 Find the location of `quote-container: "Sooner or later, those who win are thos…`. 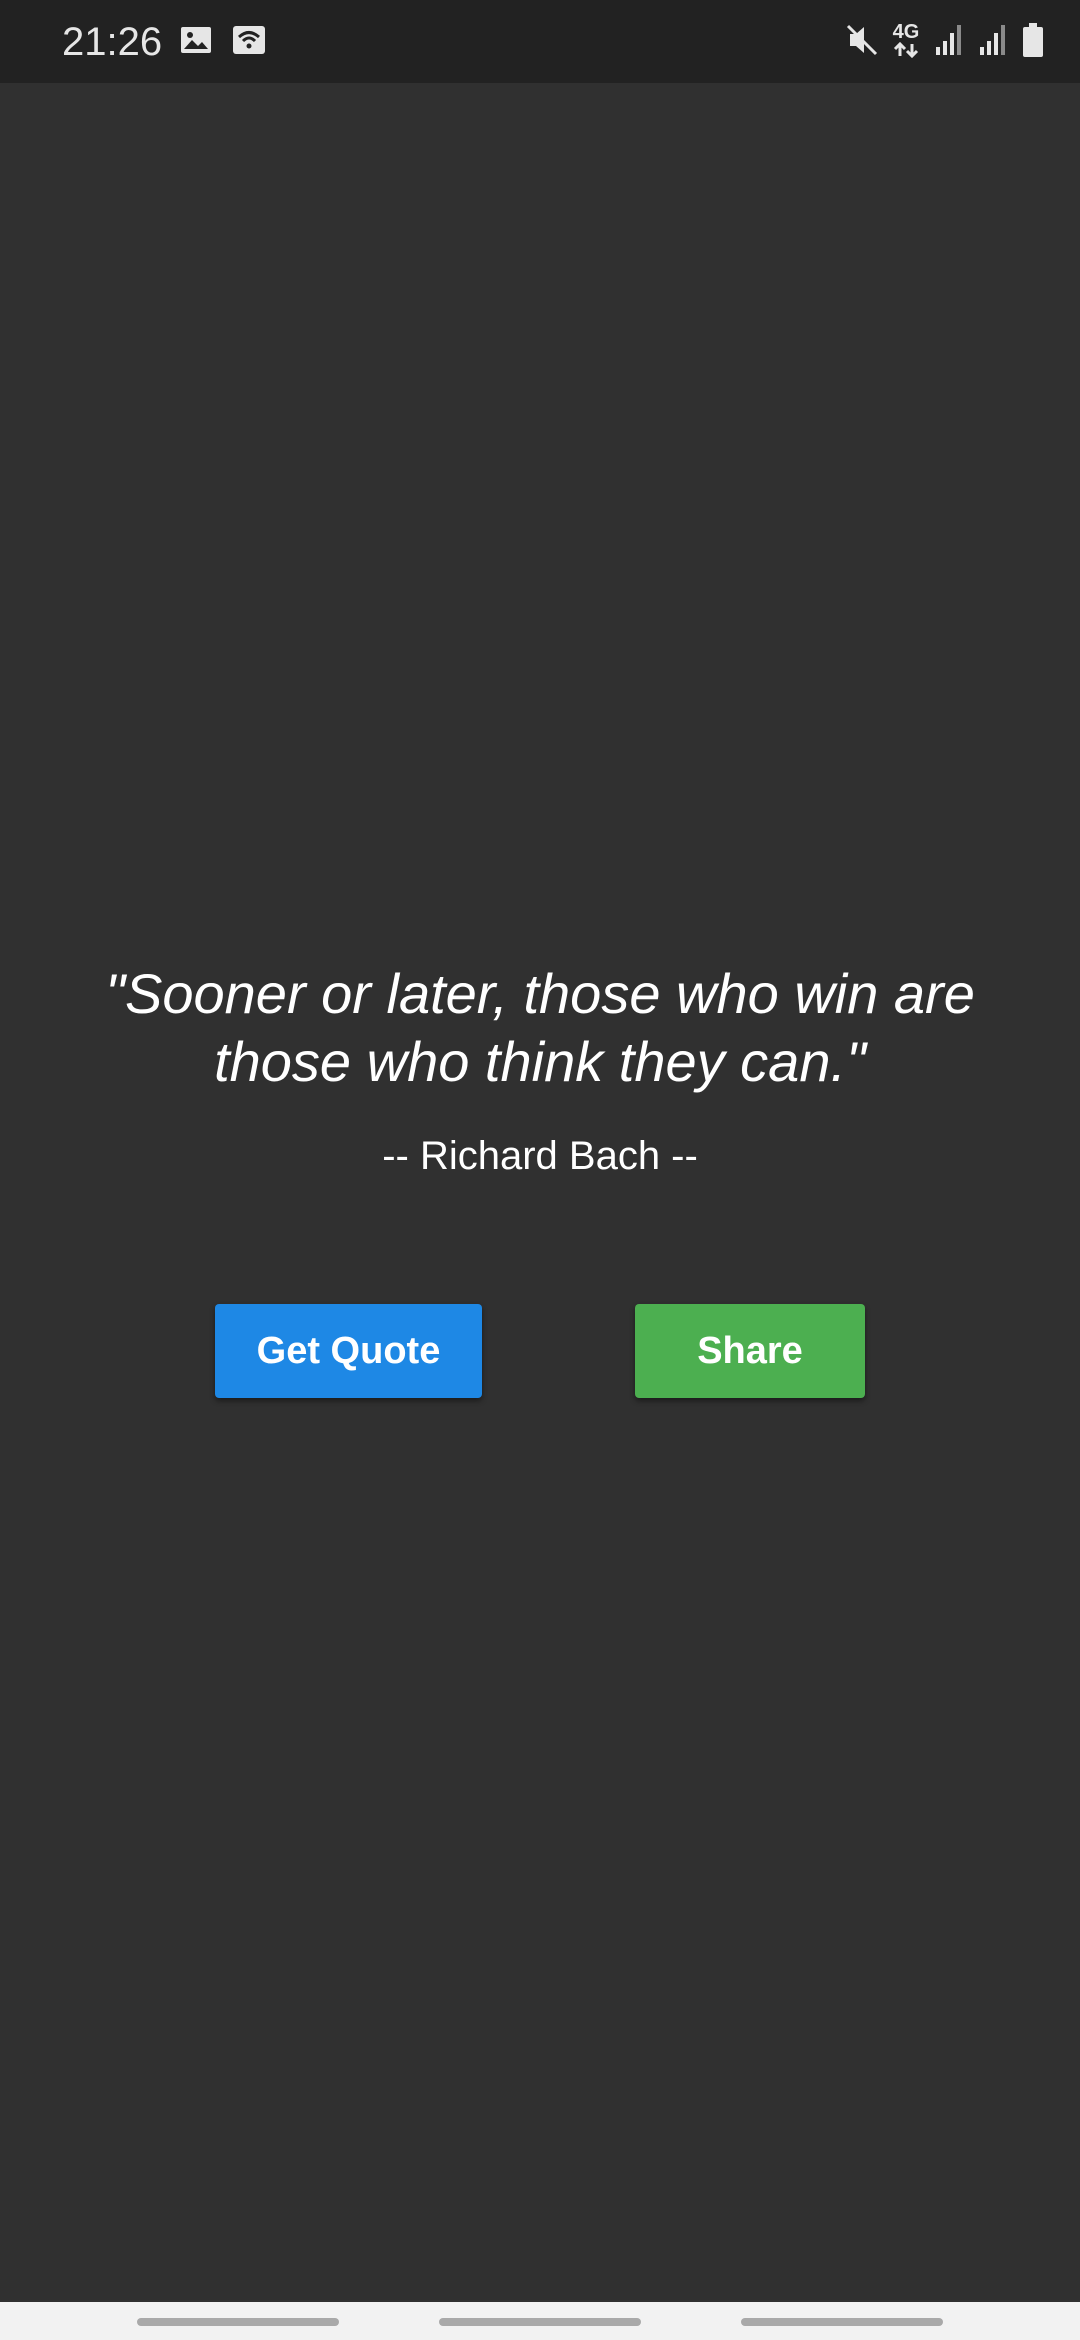

quote-container: "Sooner or later, those who win are thos… is located at coordinates (540, 1070).